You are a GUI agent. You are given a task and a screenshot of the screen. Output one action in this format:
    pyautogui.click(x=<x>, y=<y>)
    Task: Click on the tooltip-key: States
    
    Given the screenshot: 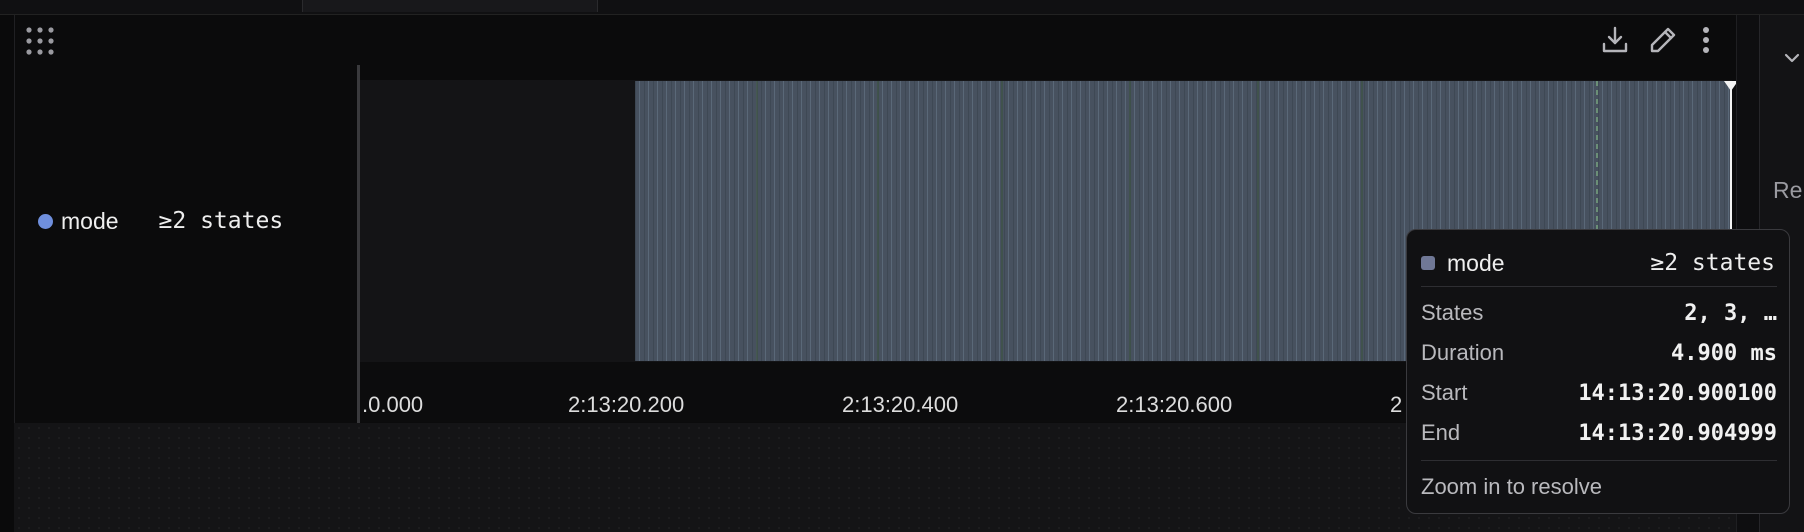 What is the action you would take?
    pyautogui.click(x=1452, y=312)
    